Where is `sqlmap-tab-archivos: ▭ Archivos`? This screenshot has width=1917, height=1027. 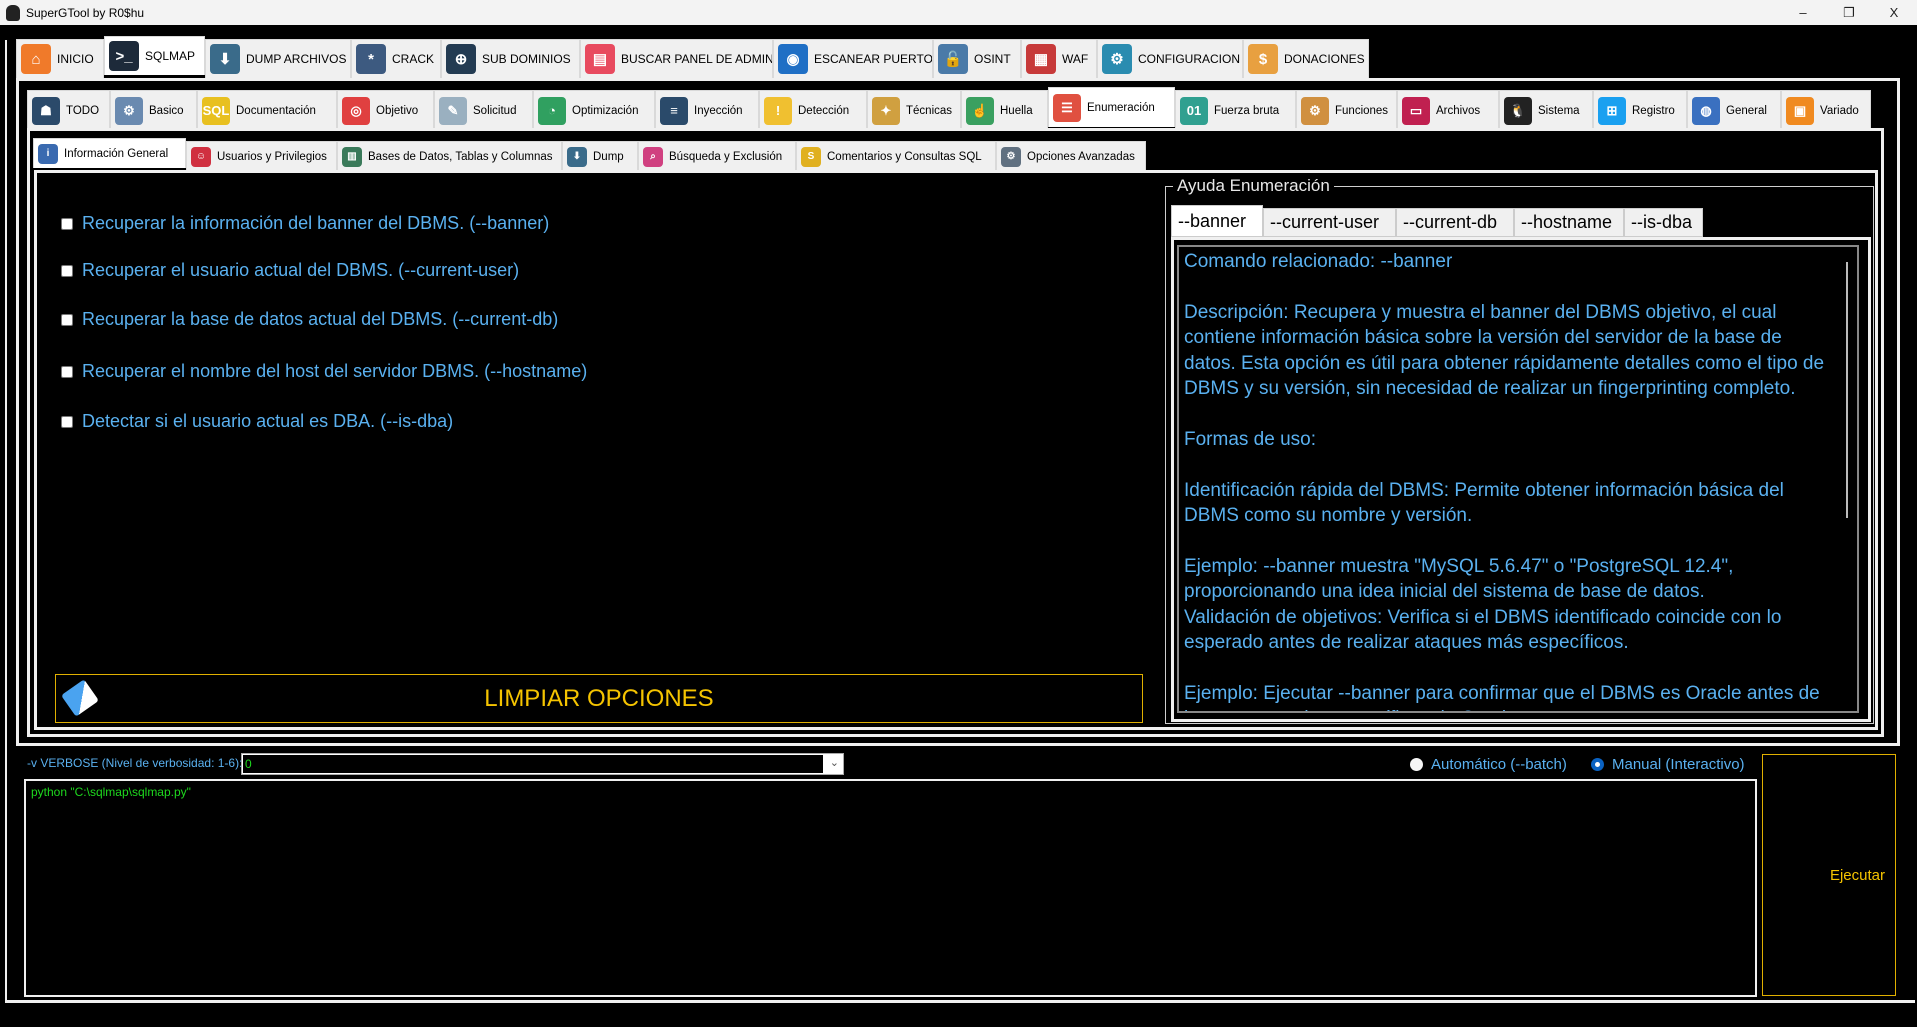
sqlmap-tab-archivos: ▭ Archivos is located at coordinates (1448, 110).